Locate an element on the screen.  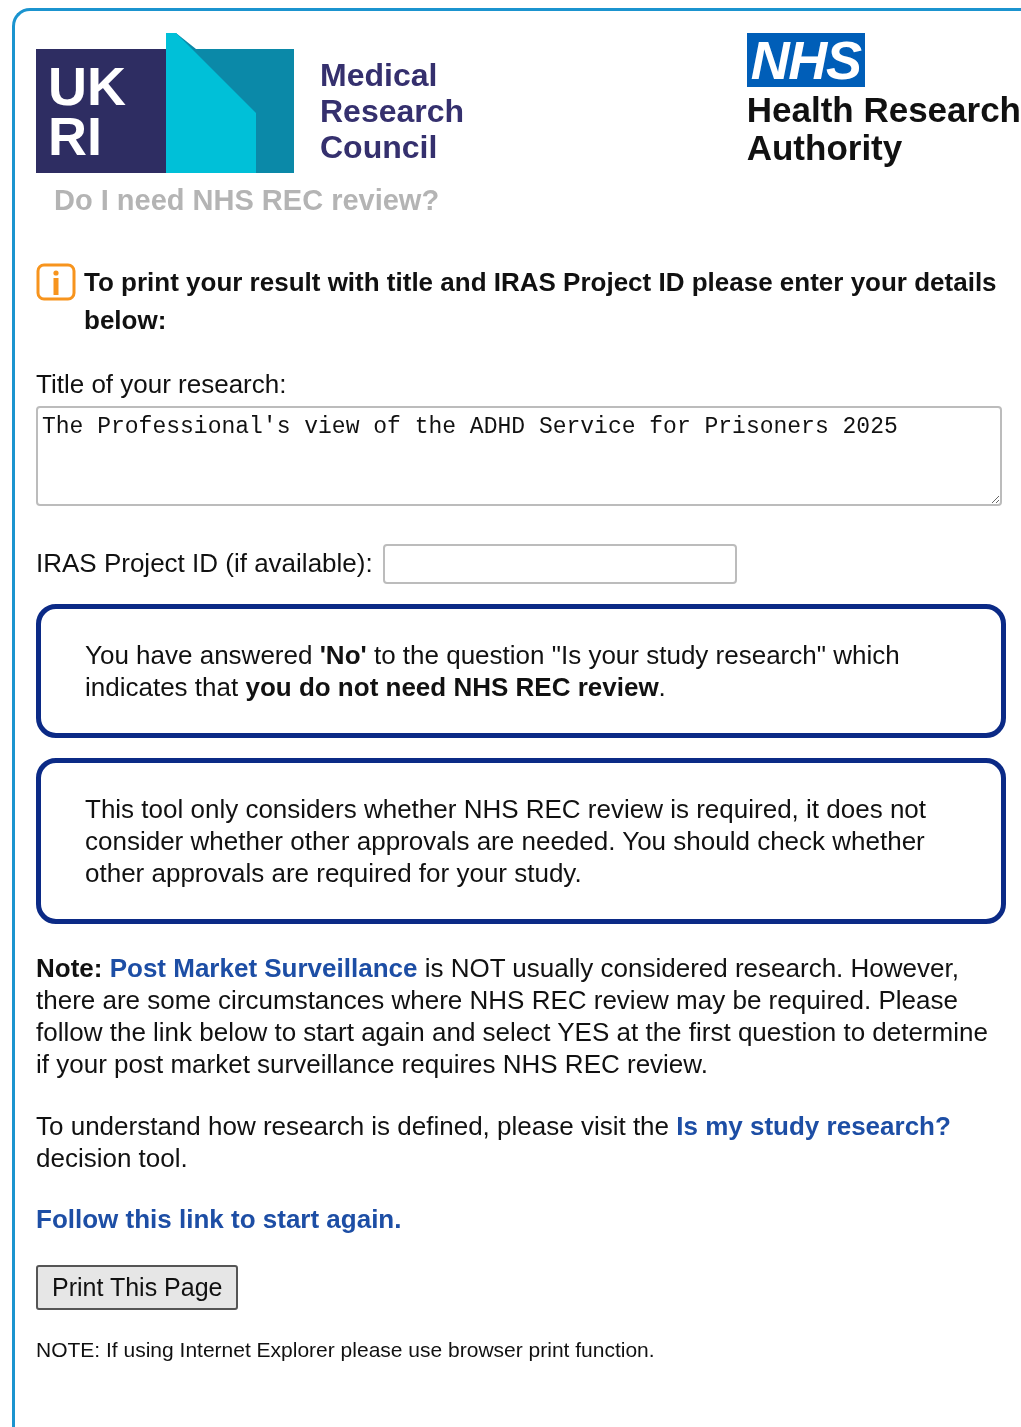
print-button: Print This Page is located at coordinates (137, 1287).